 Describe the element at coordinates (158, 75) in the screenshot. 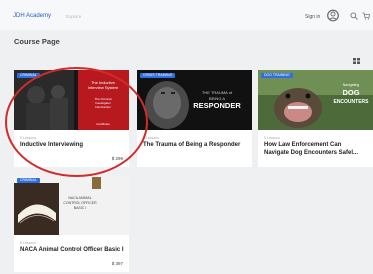

I see `category-tag: CRISIS TRAINING` at that location.